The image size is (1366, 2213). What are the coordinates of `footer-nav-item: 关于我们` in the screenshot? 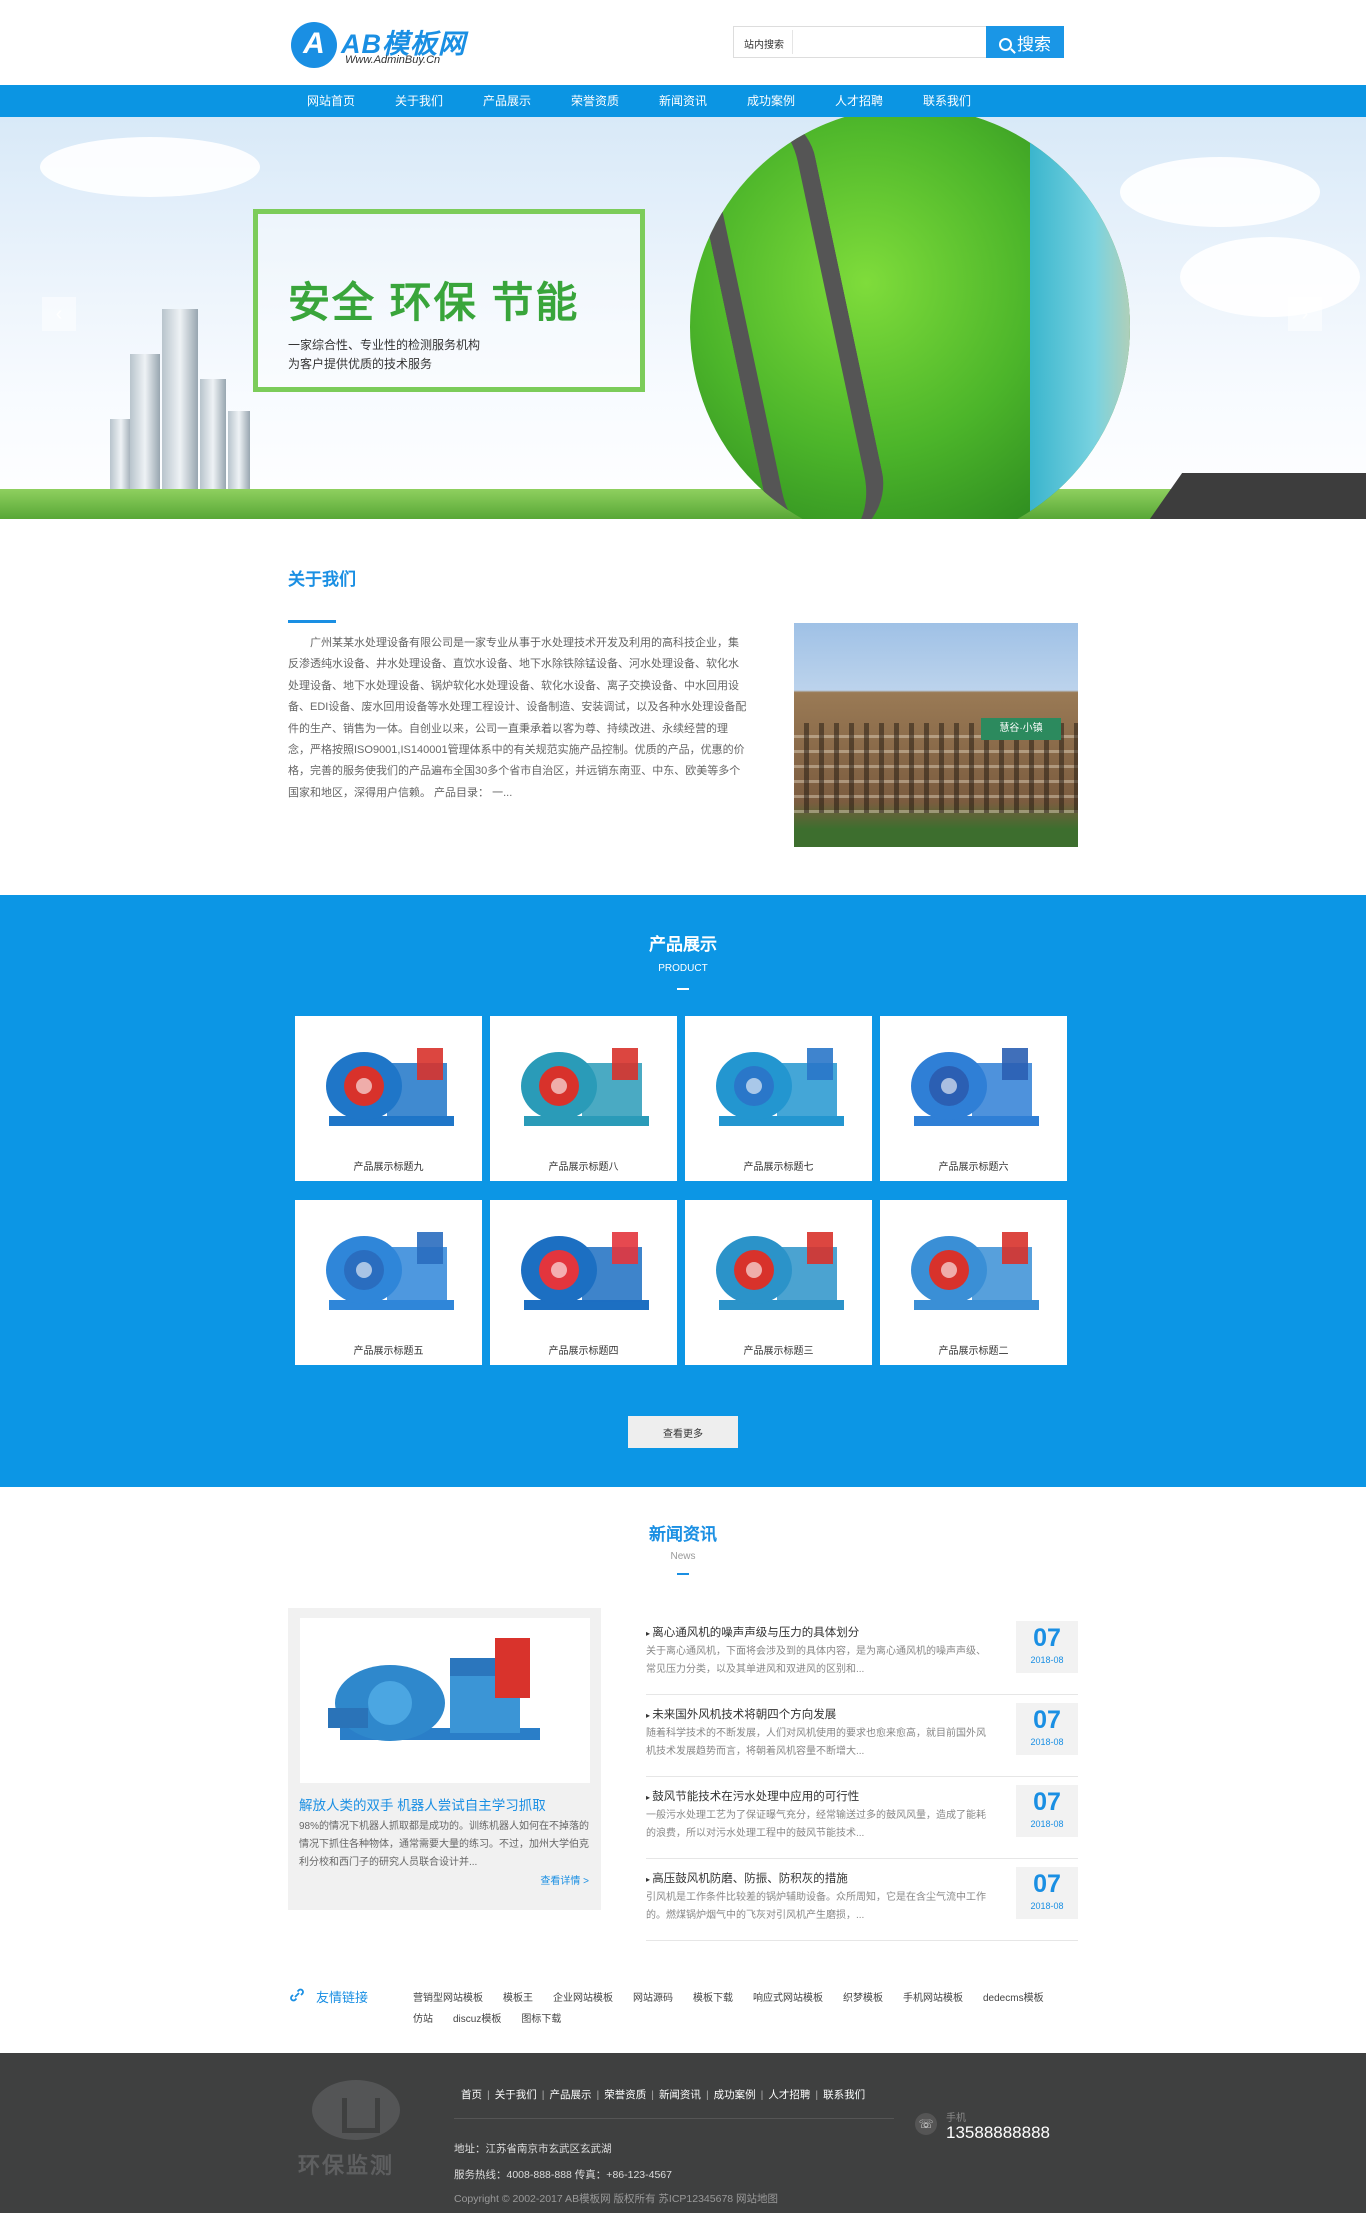 It's located at (516, 2095).